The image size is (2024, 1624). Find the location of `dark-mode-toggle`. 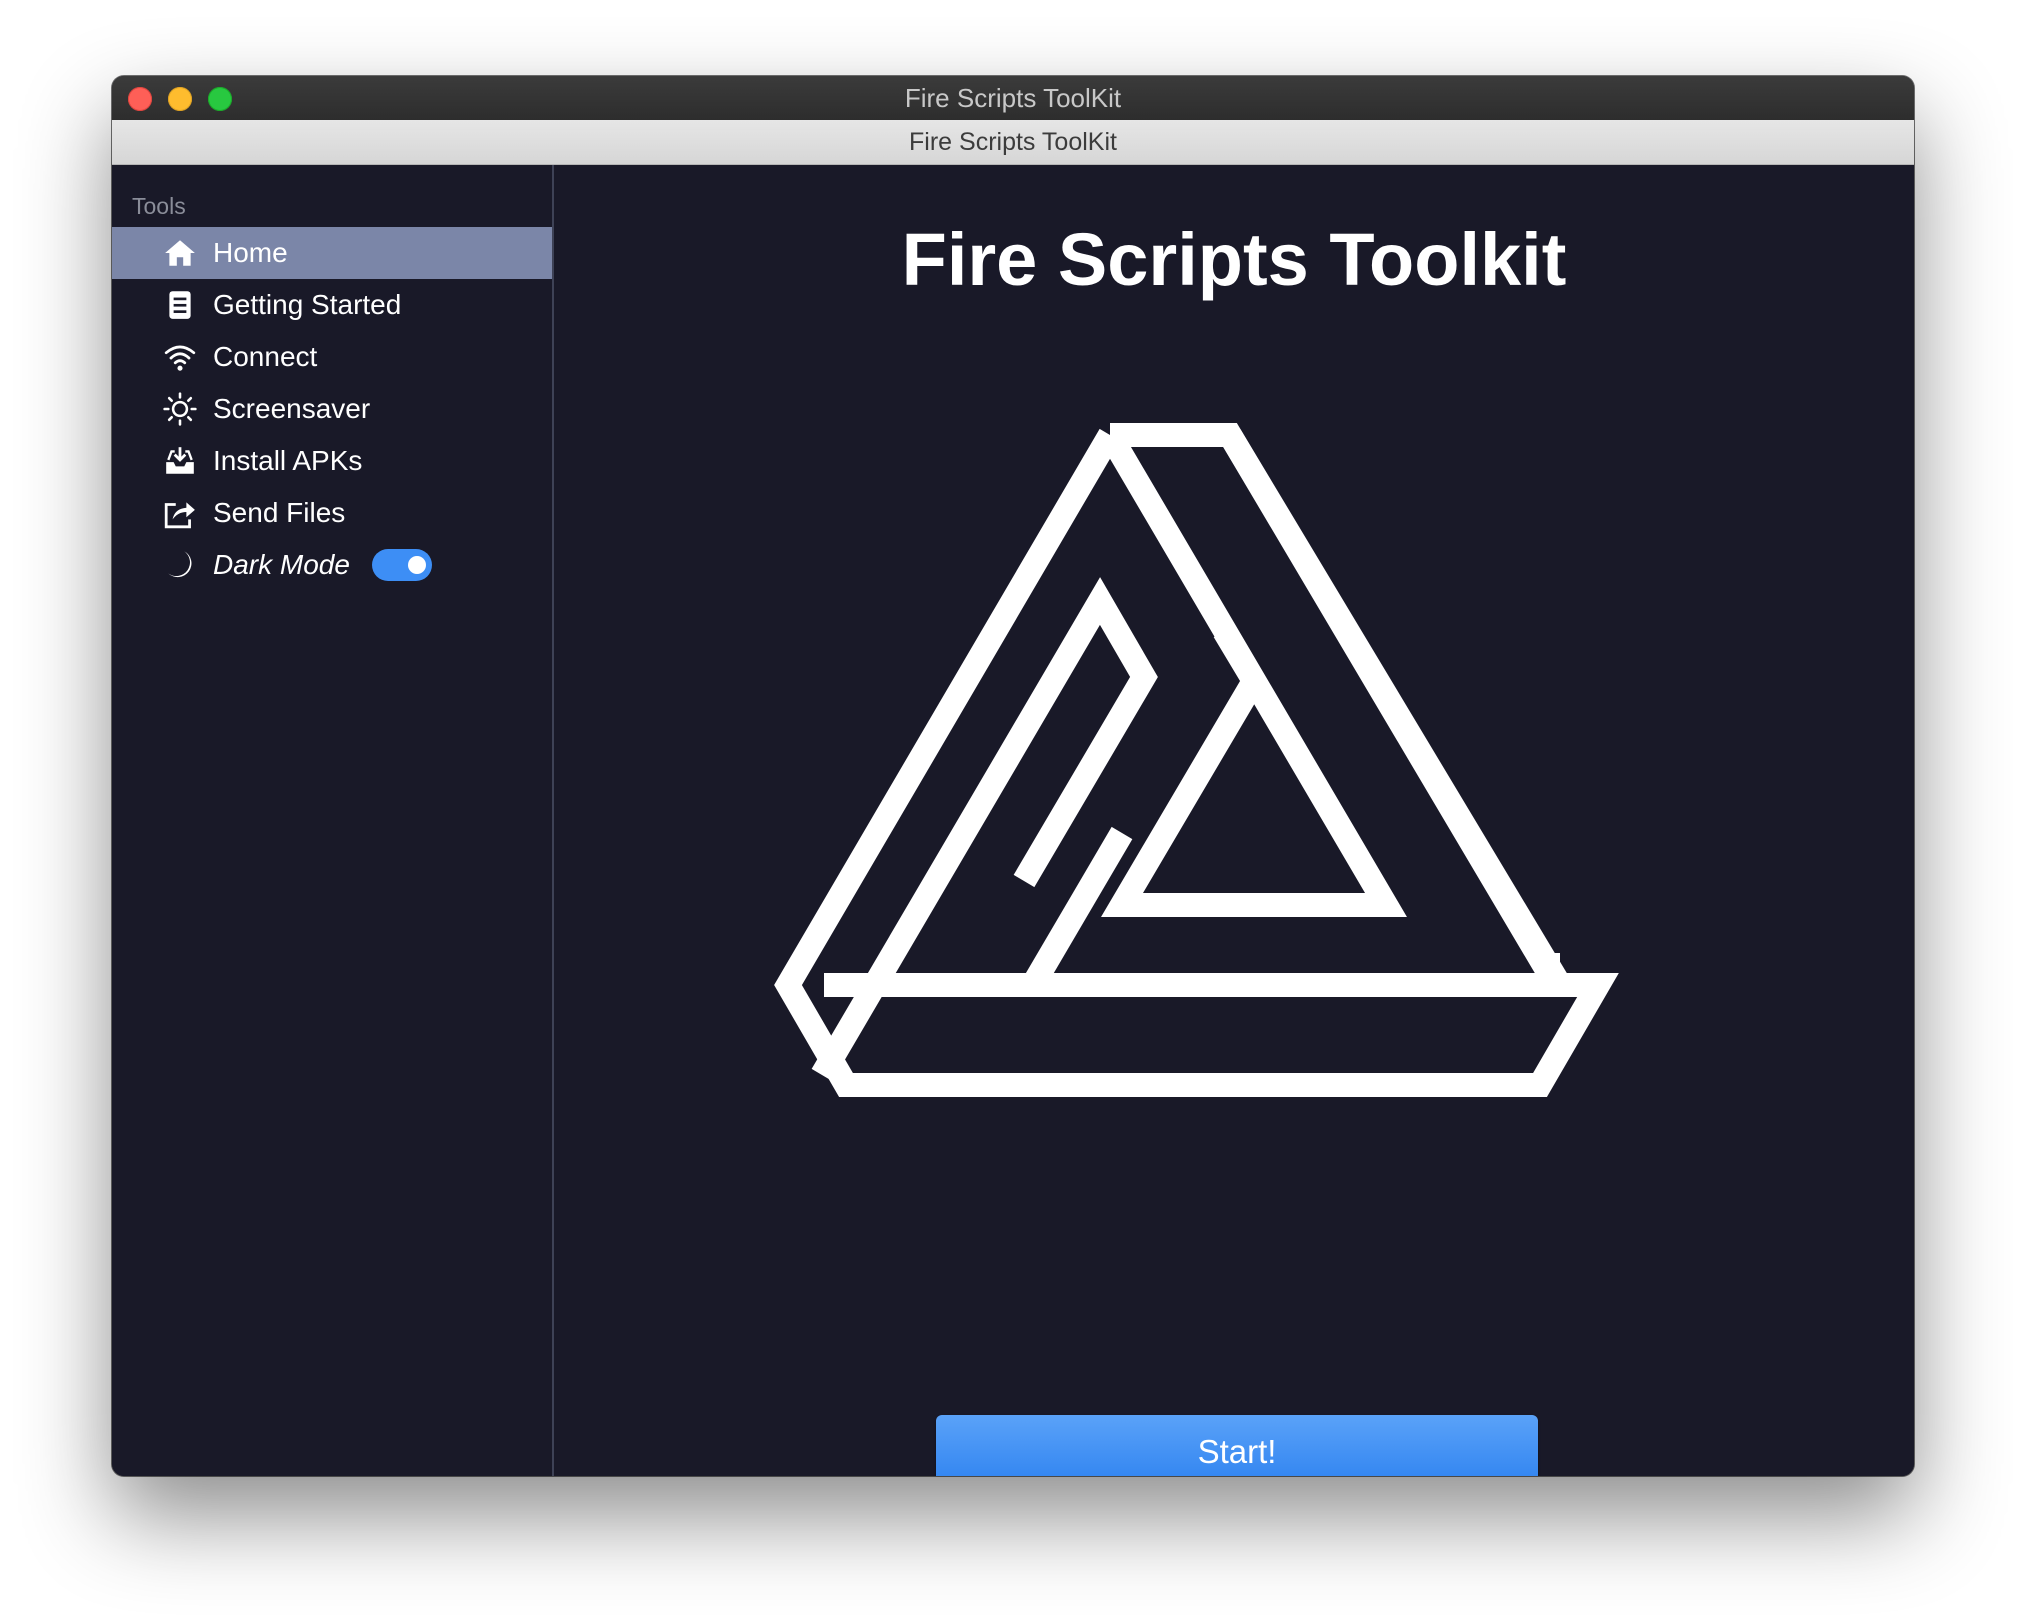

dark-mode-toggle is located at coordinates (401, 565).